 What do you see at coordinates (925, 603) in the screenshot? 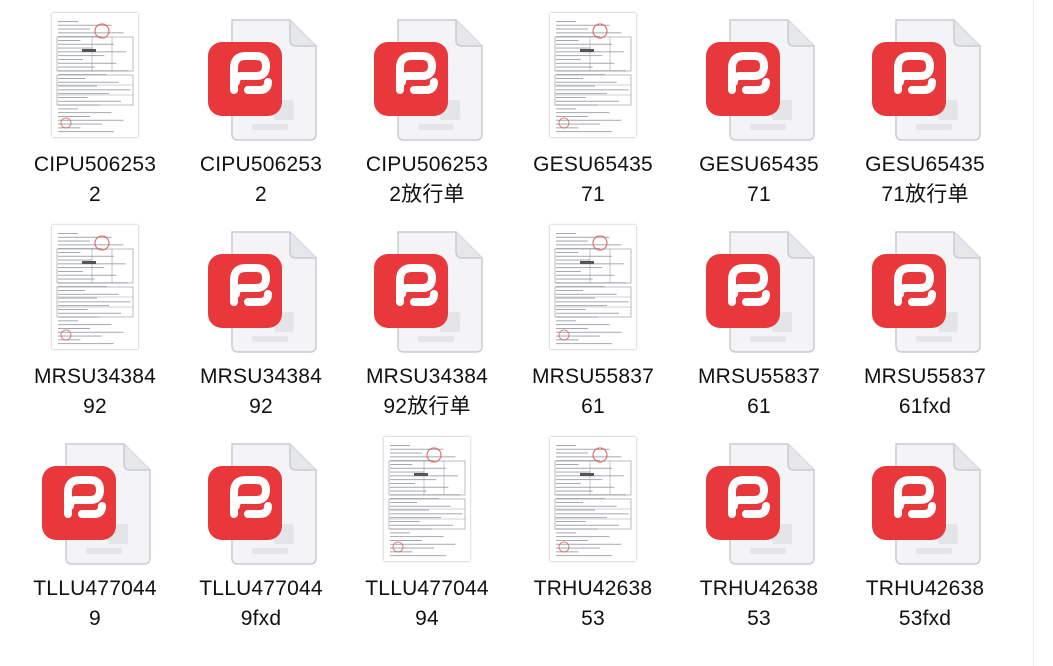
I see `file-name-label: TRHU42638 53fxd` at bounding box center [925, 603].